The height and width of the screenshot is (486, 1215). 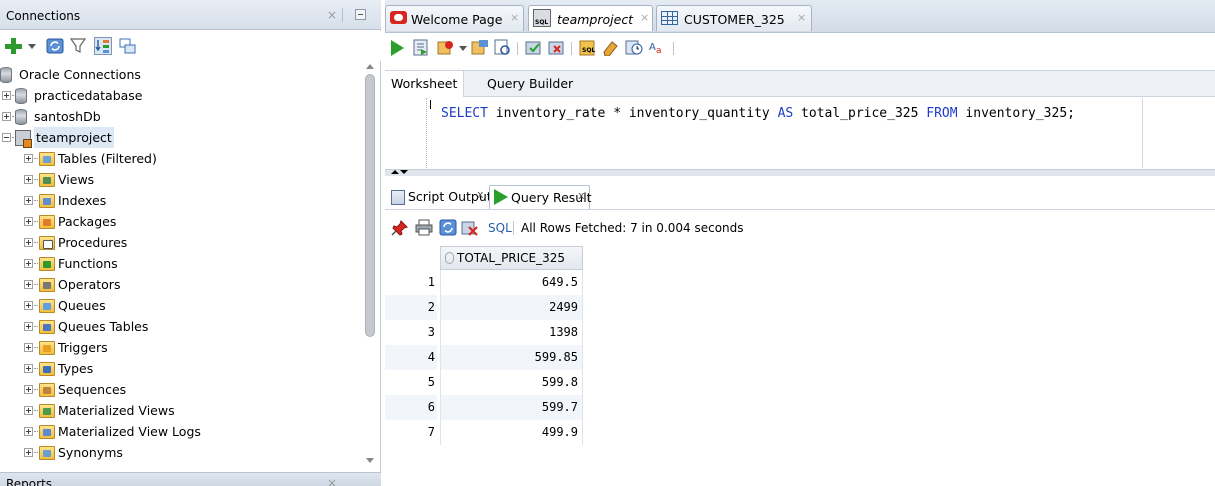 What do you see at coordinates (590, 18) in the screenshot?
I see `tab-teamproject: teamproject ×` at bounding box center [590, 18].